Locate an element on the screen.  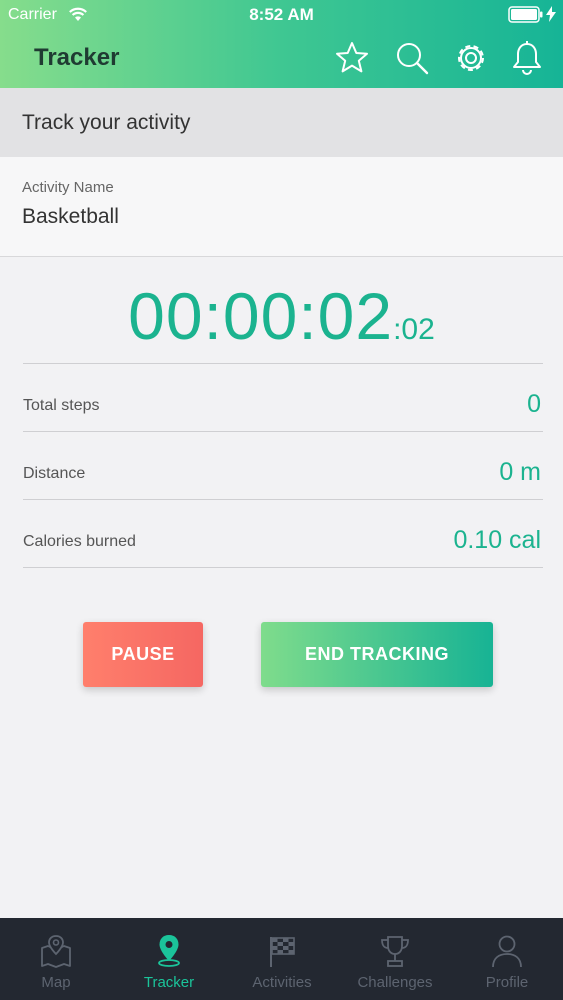
user-icon is located at coordinates (507, 951).